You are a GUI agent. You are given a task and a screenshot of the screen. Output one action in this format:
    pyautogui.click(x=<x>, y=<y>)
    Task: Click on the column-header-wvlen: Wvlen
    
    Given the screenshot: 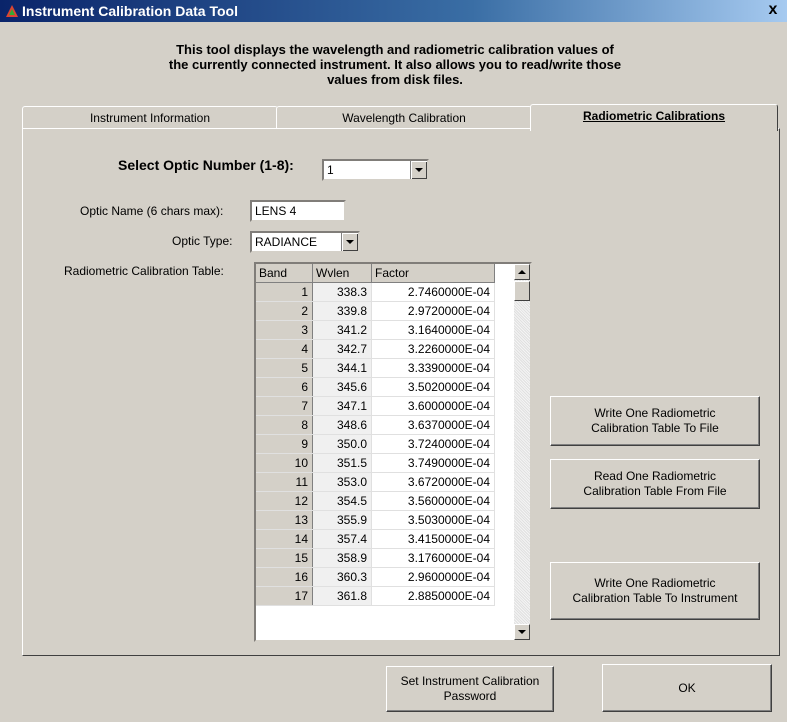 What is the action you would take?
    pyautogui.click(x=342, y=273)
    